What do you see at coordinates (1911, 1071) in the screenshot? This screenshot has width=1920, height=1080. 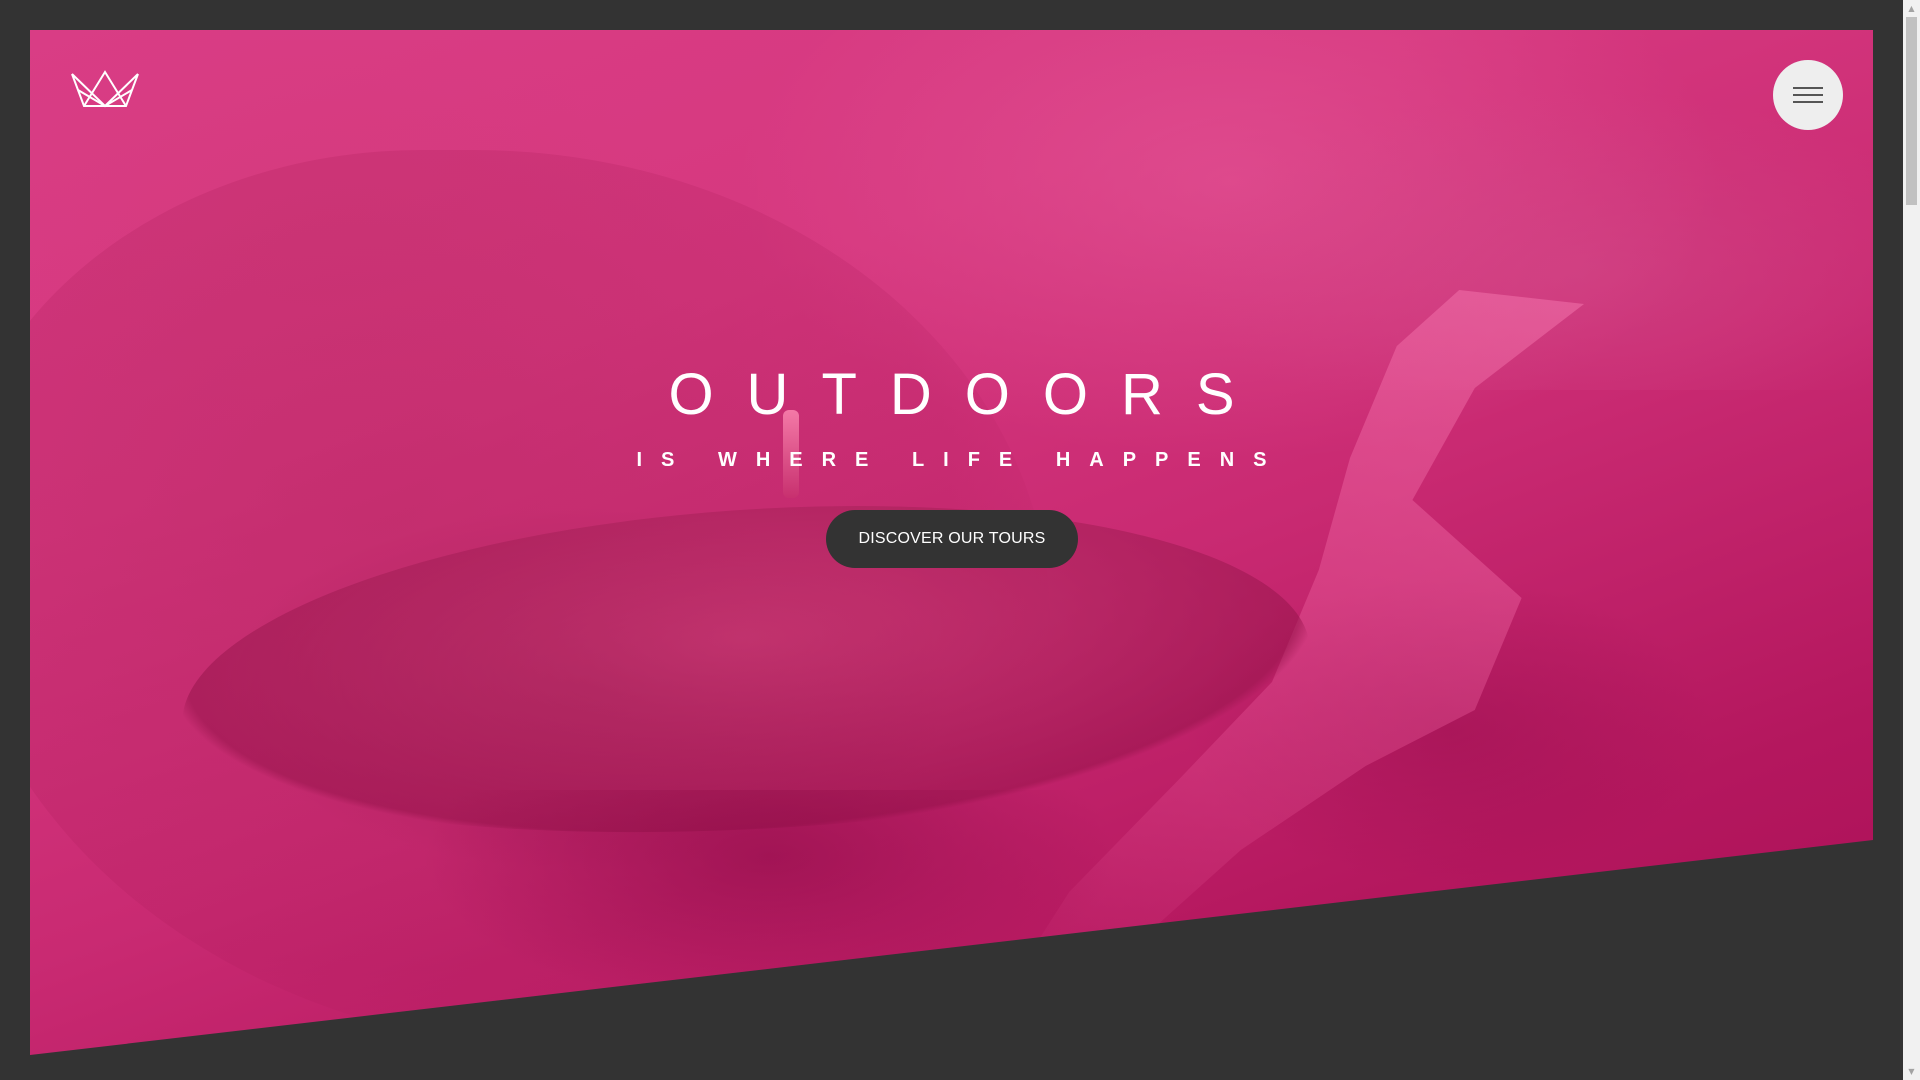 I see `scroll-down-arrow-icon: ▼` at bounding box center [1911, 1071].